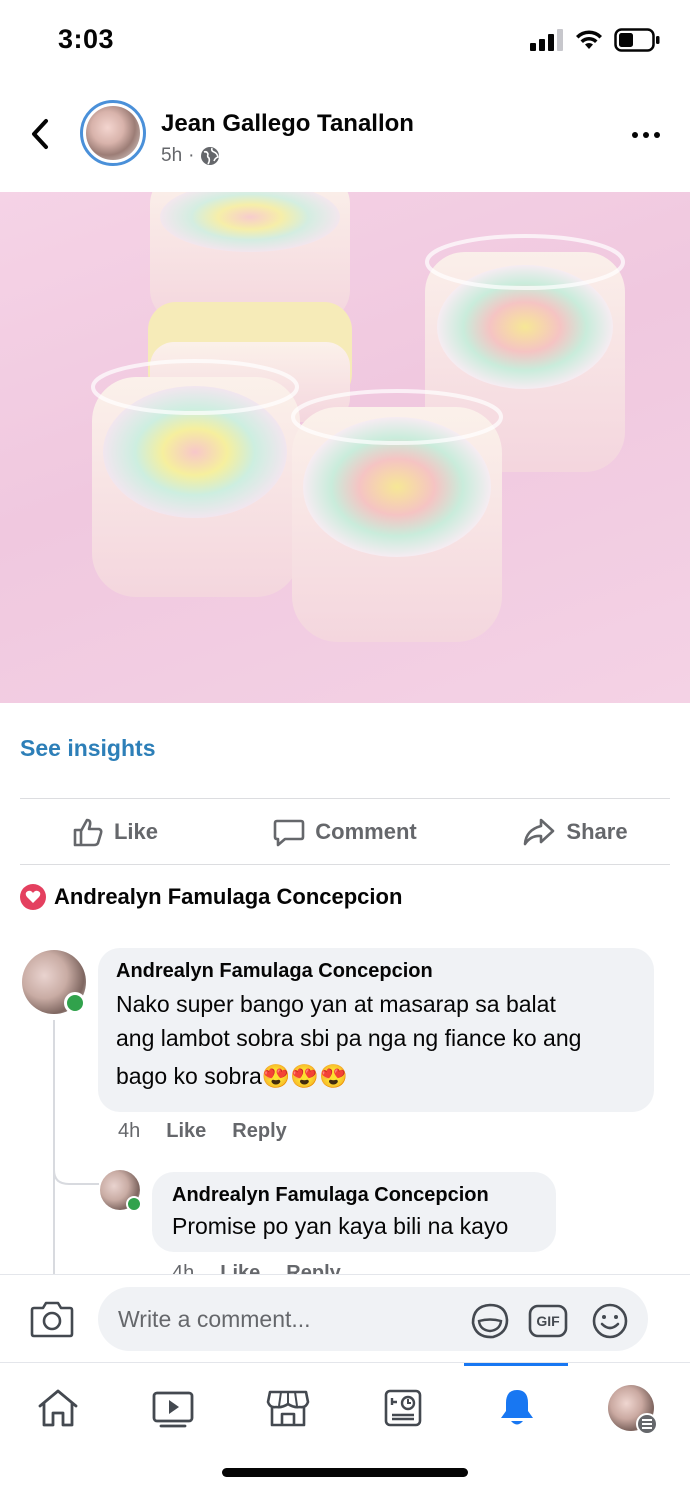 Image resolution: width=690 pixels, height=1492 pixels. I want to click on signal-icon, so click(546, 40).